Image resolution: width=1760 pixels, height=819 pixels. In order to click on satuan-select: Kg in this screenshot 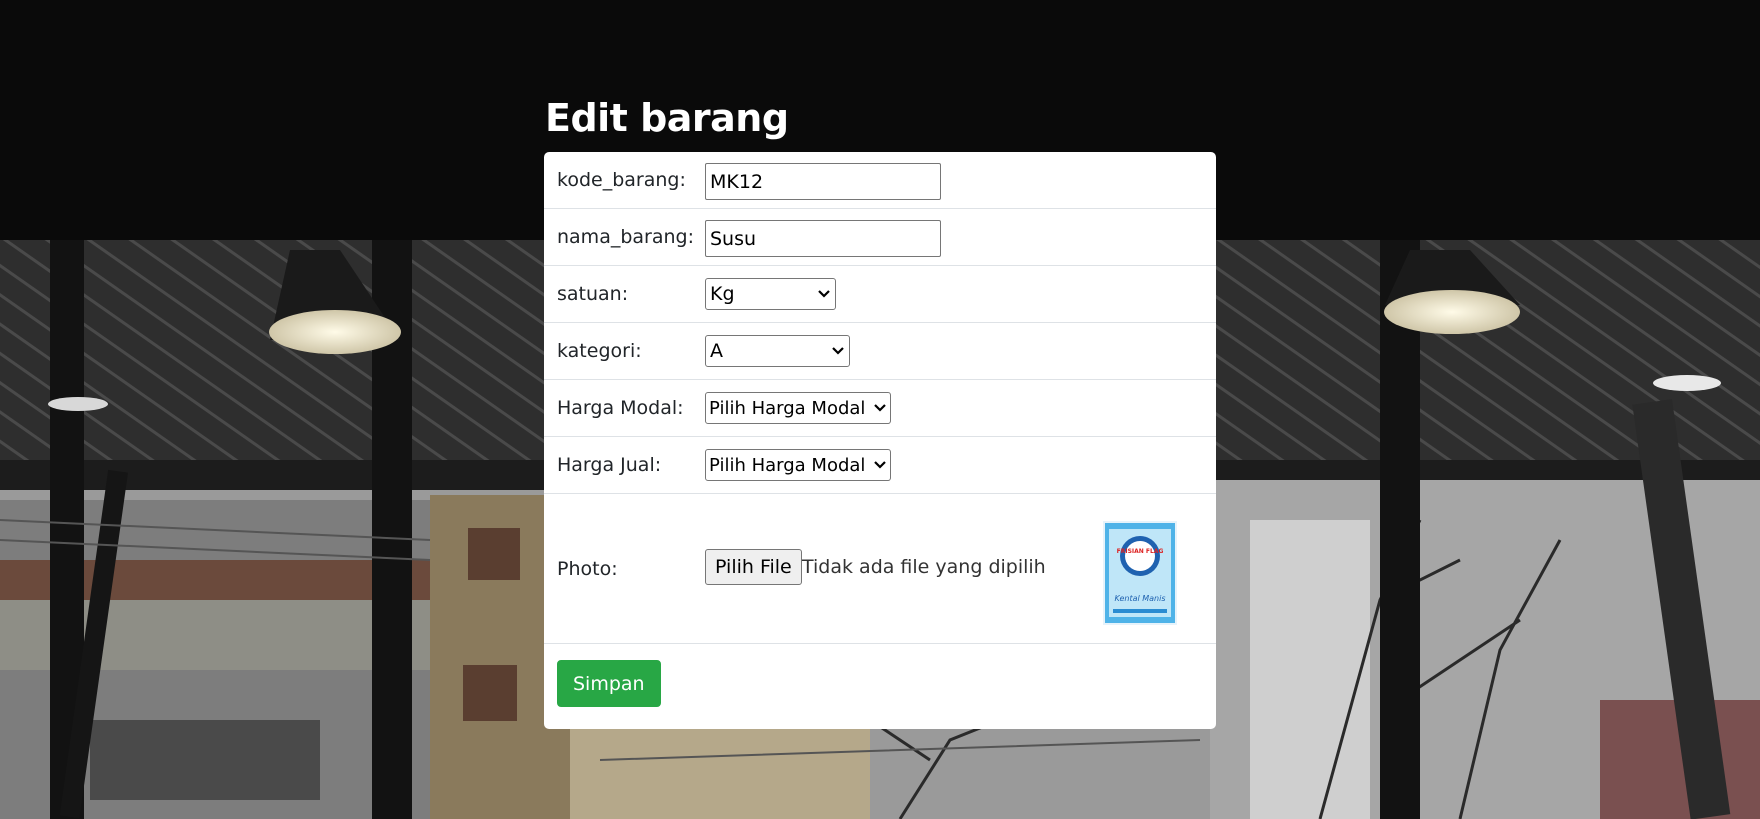, I will do `click(770, 294)`.